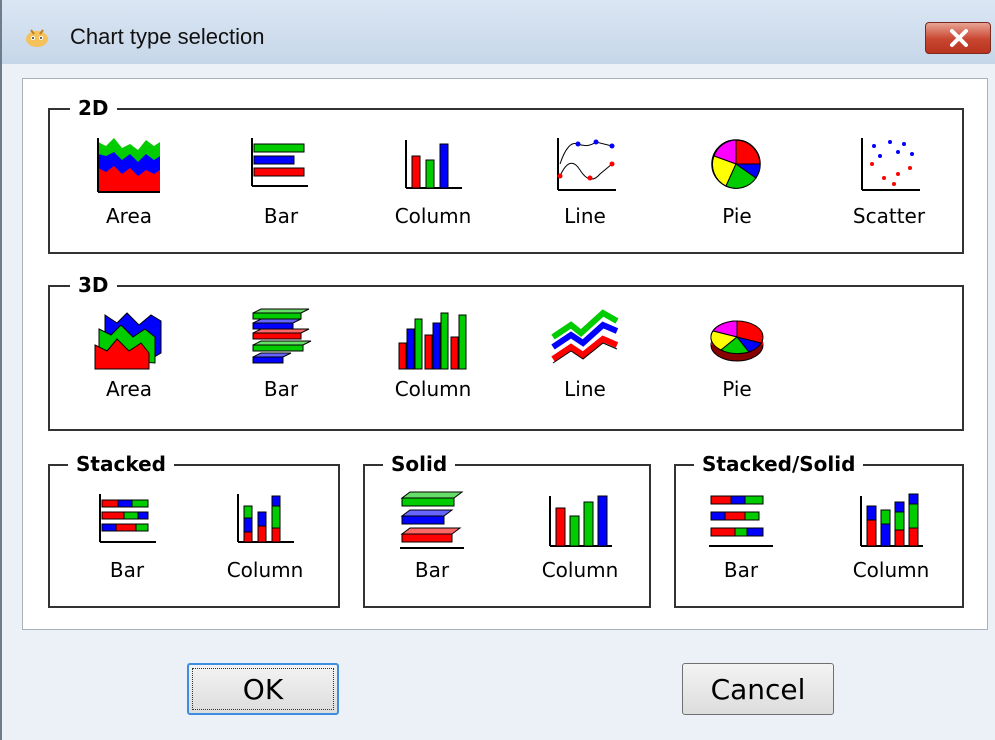 Image resolution: width=995 pixels, height=740 pixels. What do you see at coordinates (127, 518) in the screenshot?
I see `stacked-bar-icon` at bounding box center [127, 518].